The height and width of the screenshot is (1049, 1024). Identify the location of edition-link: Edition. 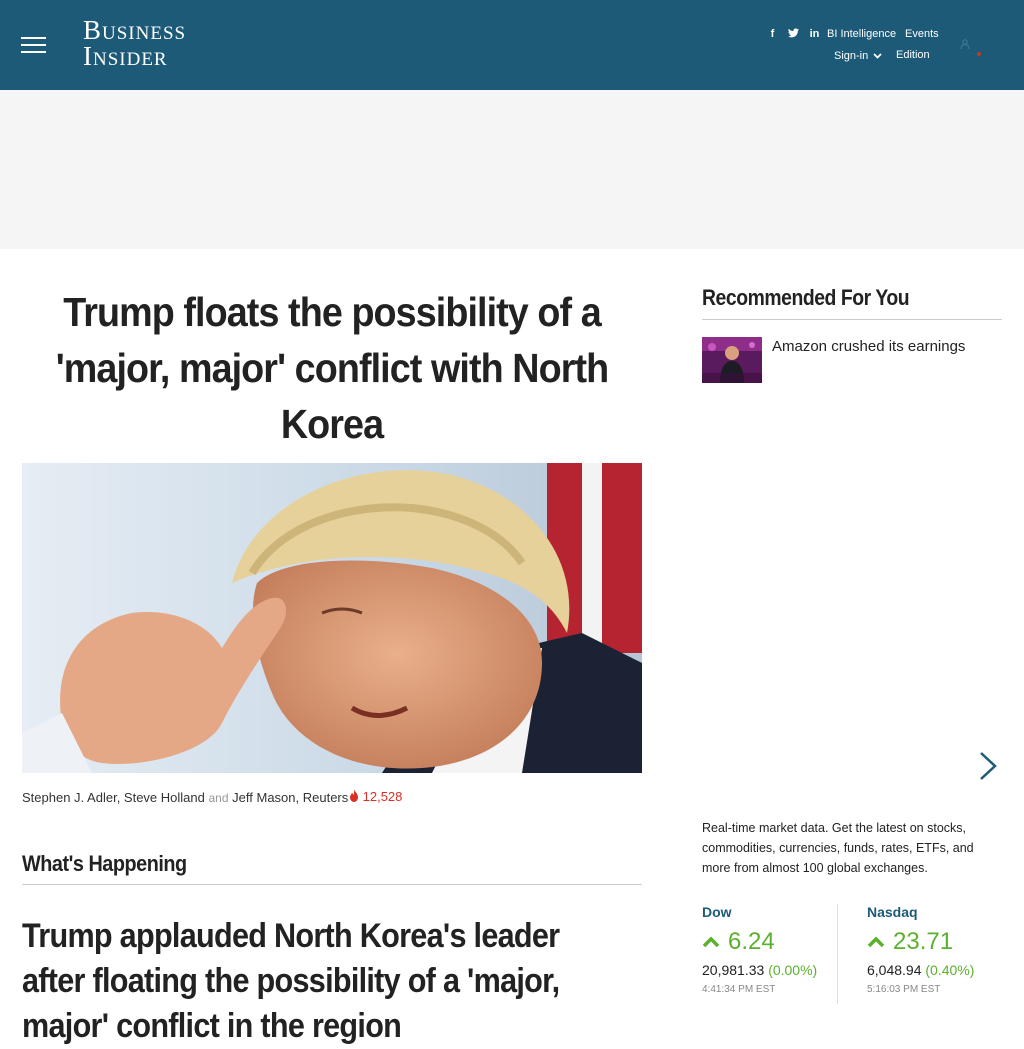
(913, 55).